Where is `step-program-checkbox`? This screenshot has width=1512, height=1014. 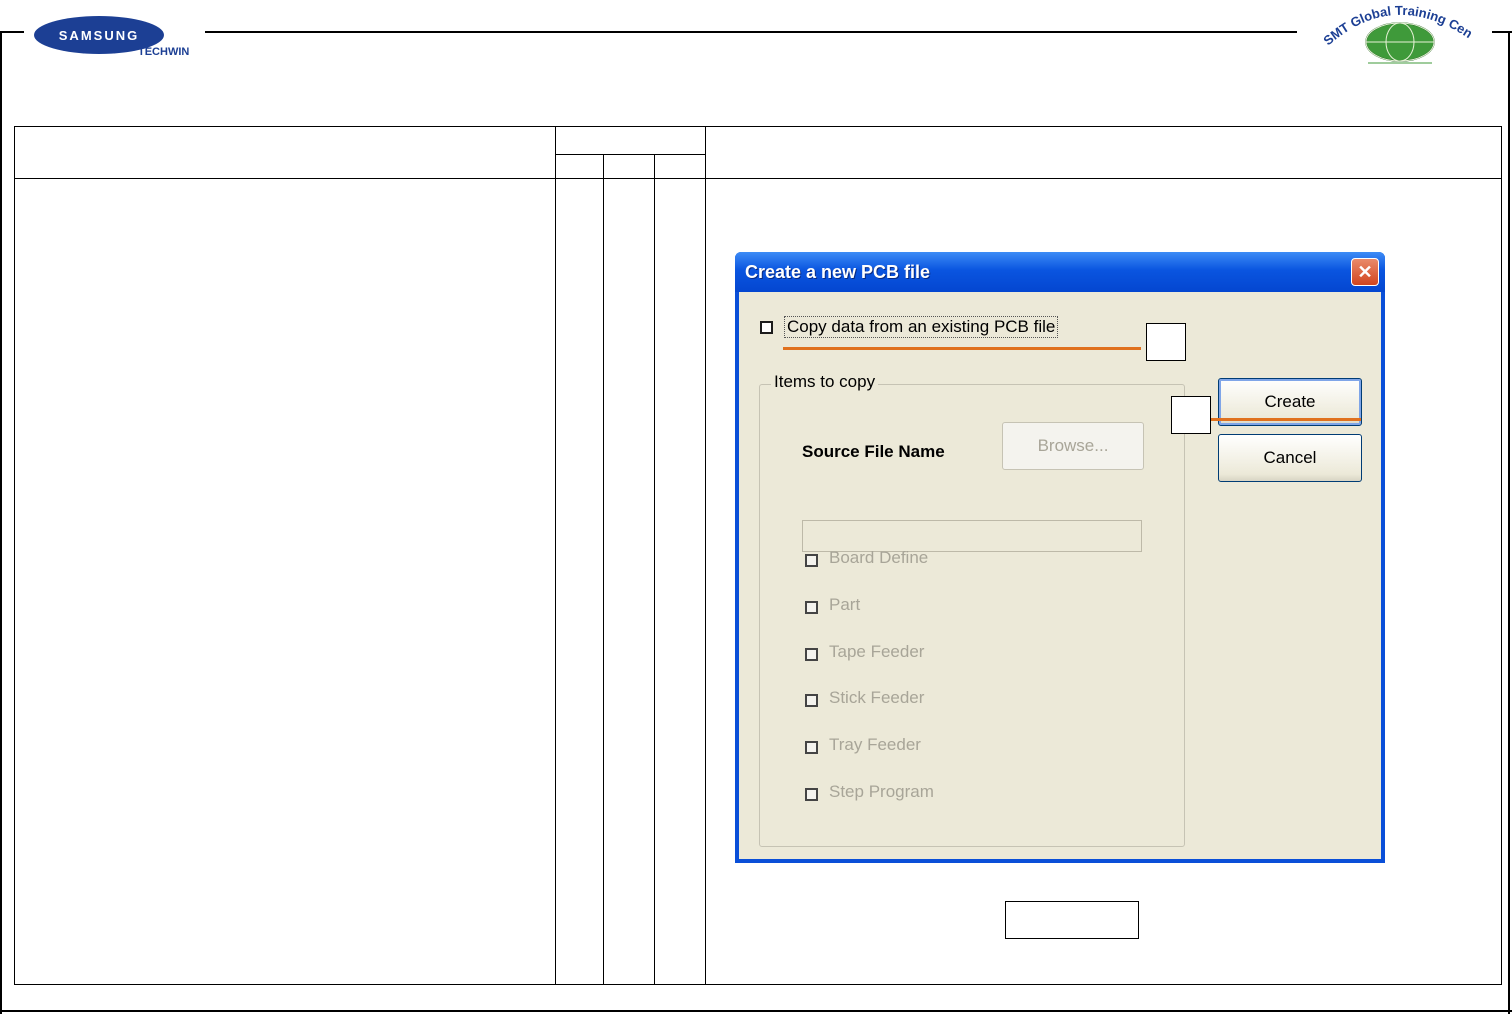 step-program-checkbox is located at coordinates (811, 794).